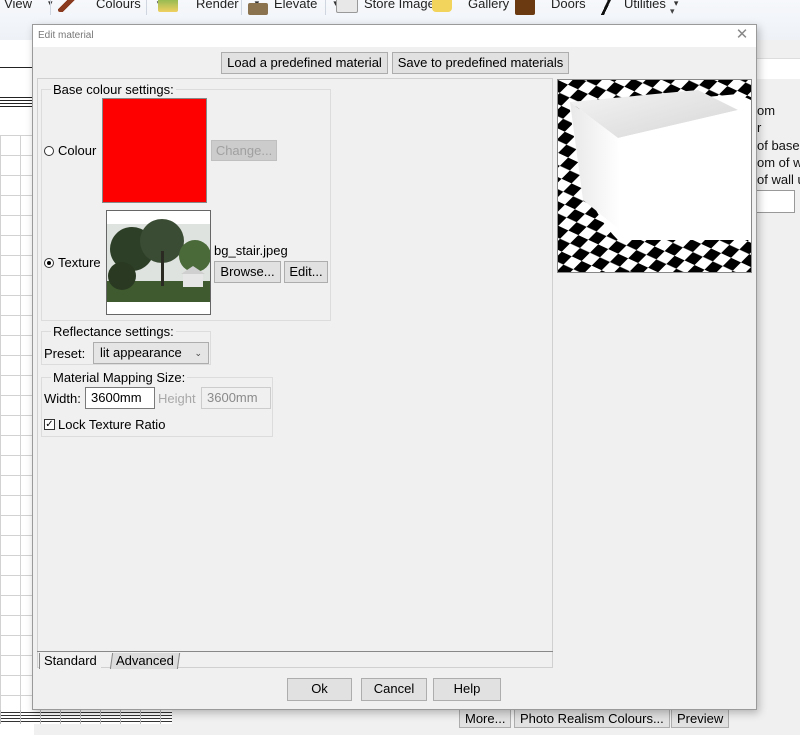  I want to click on width-label: Width:, so click(62, 398).